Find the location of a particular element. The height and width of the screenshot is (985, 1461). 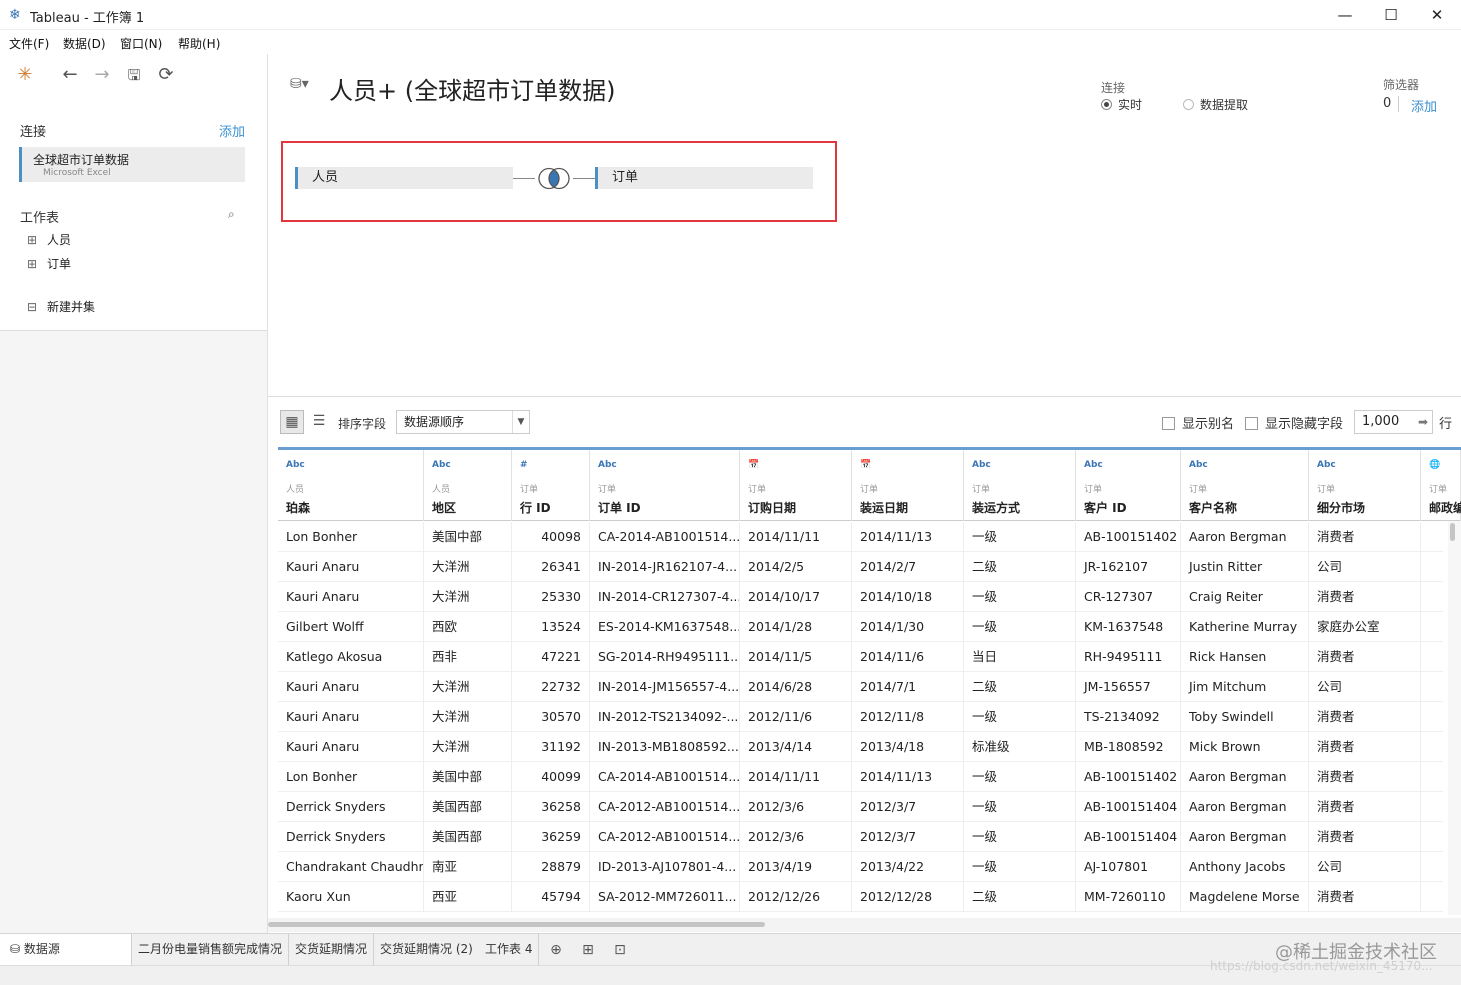

horizontal-scrollbar is located at coordinates (864, 925).